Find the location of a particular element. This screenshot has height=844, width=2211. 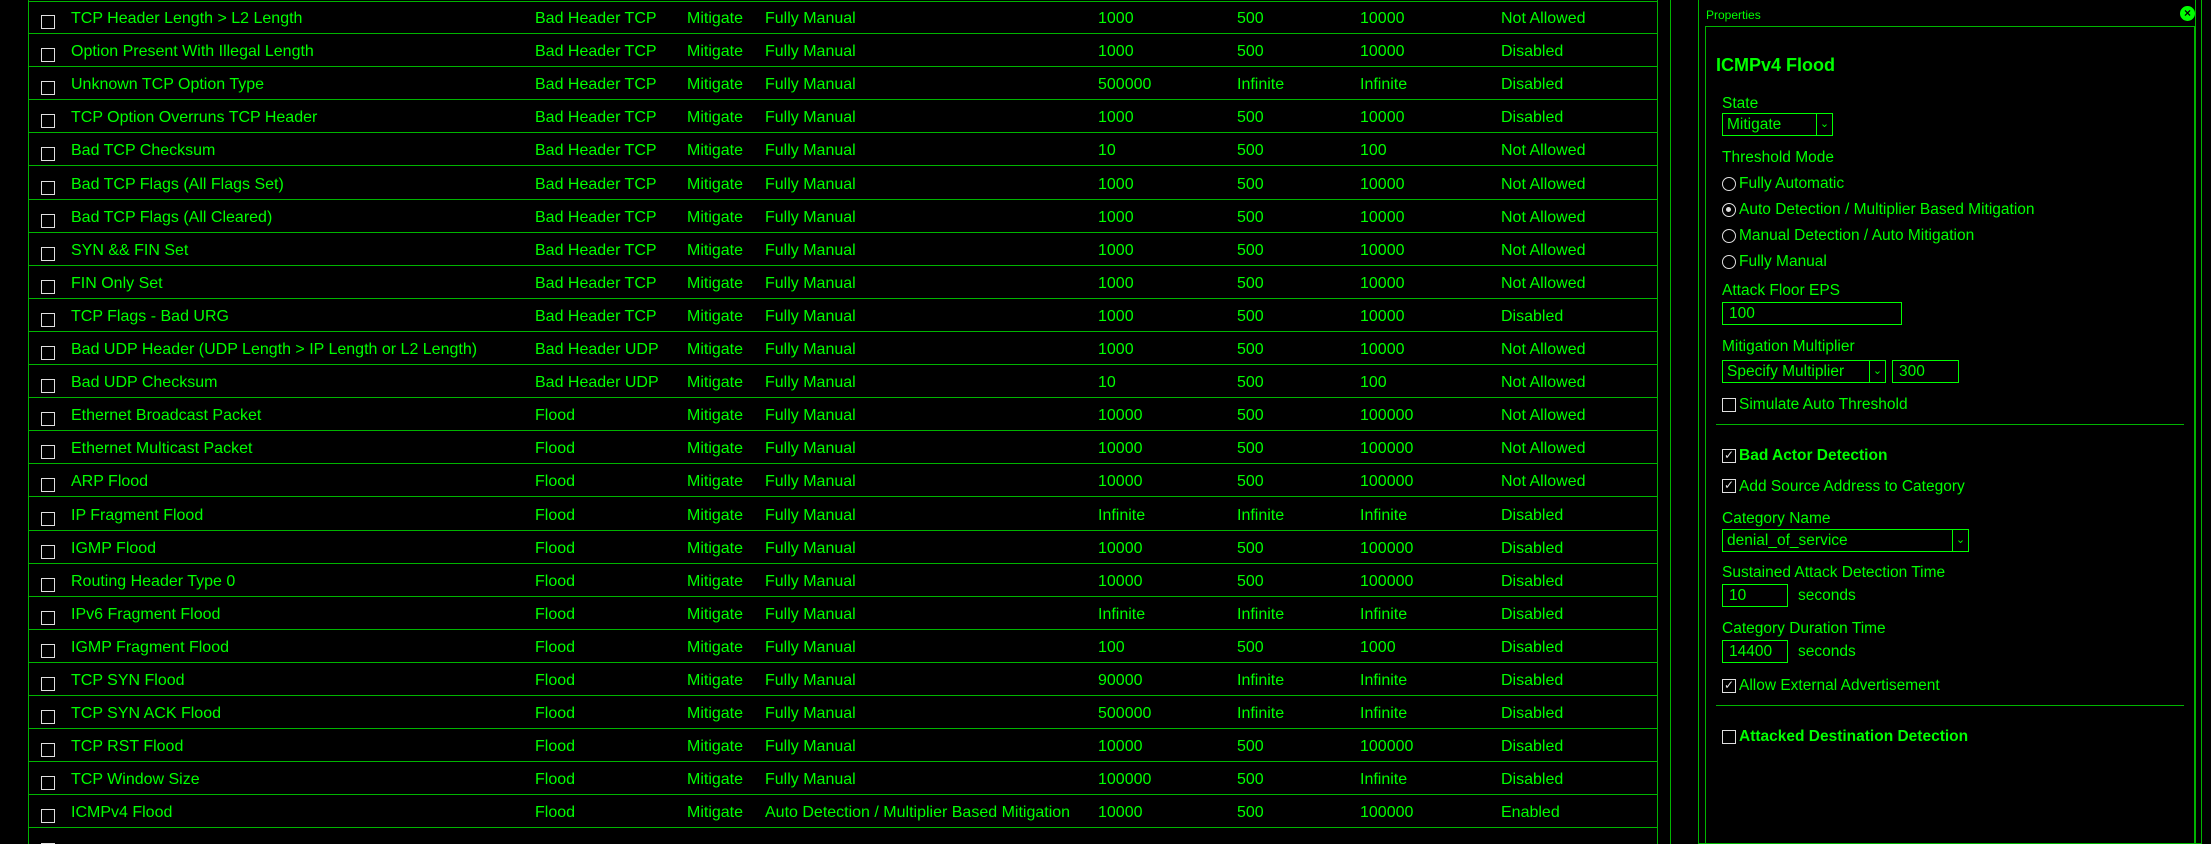

simulate-checkbox is located at coordinates (1729, 405).